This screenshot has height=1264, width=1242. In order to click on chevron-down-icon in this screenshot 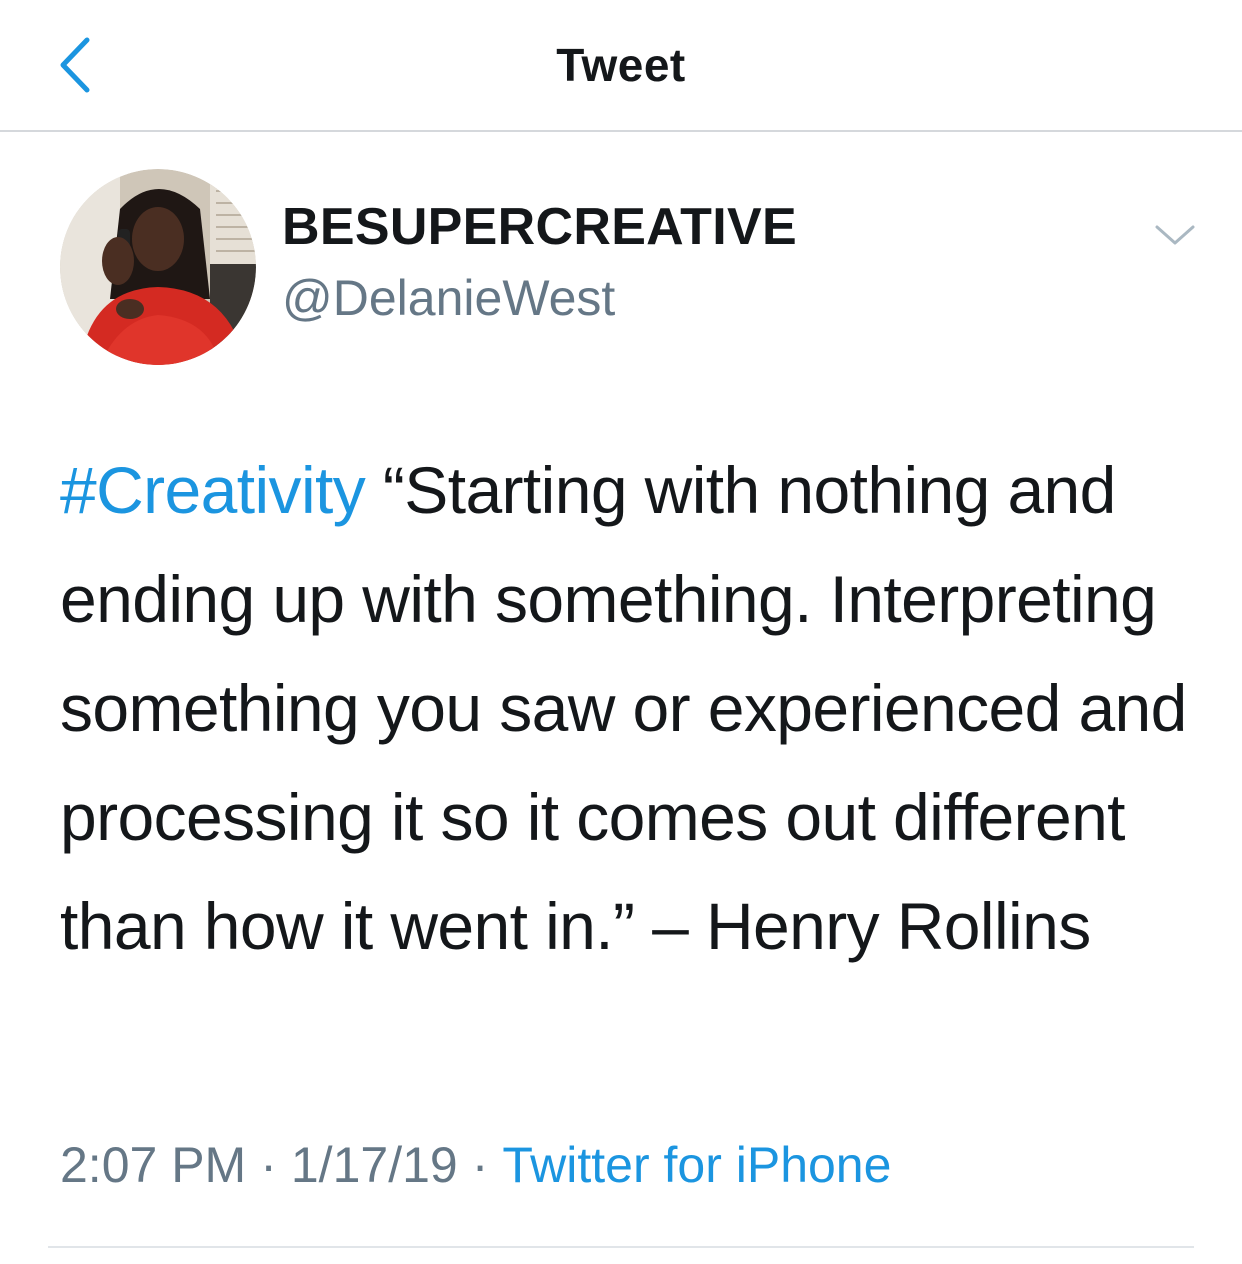, I will do `click(1175, 235)`.